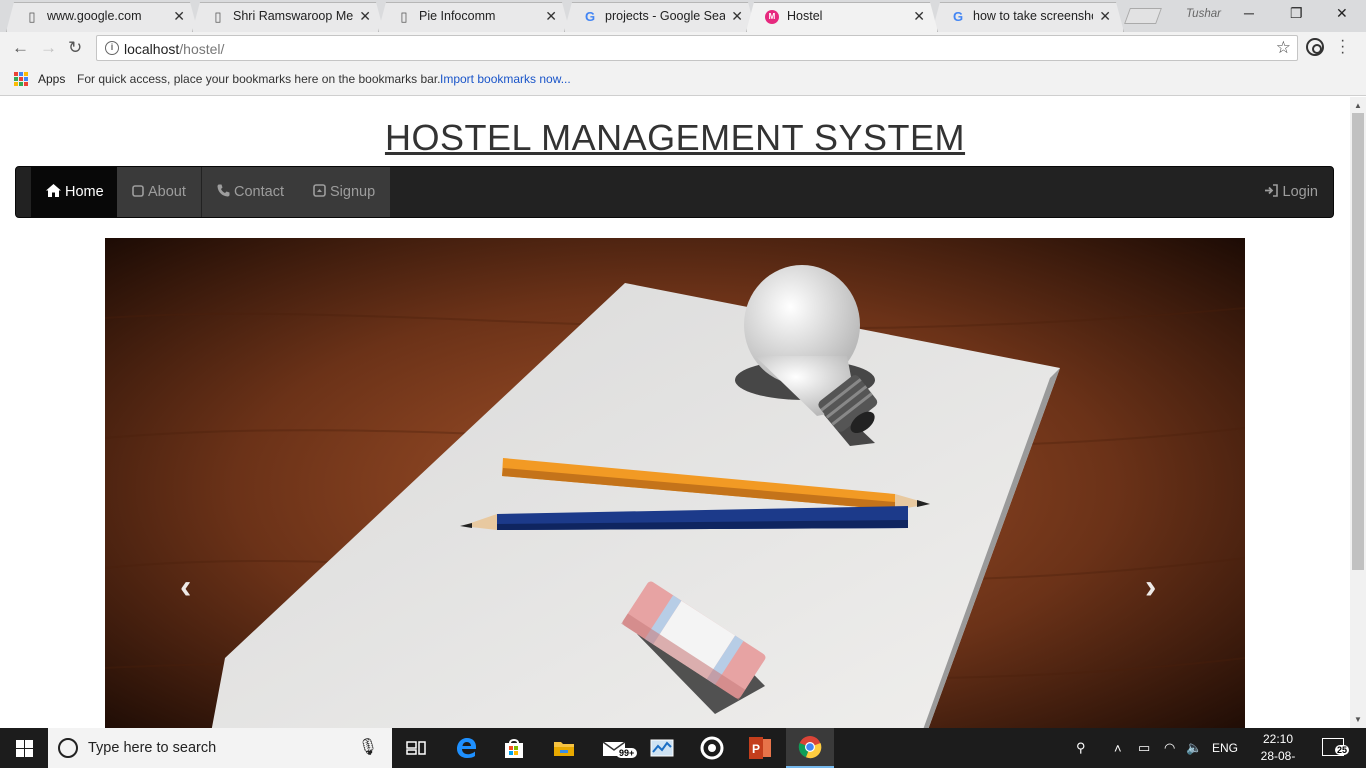 The width and height of the screenshot is (1366, 782). I want to click on apps-link: Apps, so click(51, 79).